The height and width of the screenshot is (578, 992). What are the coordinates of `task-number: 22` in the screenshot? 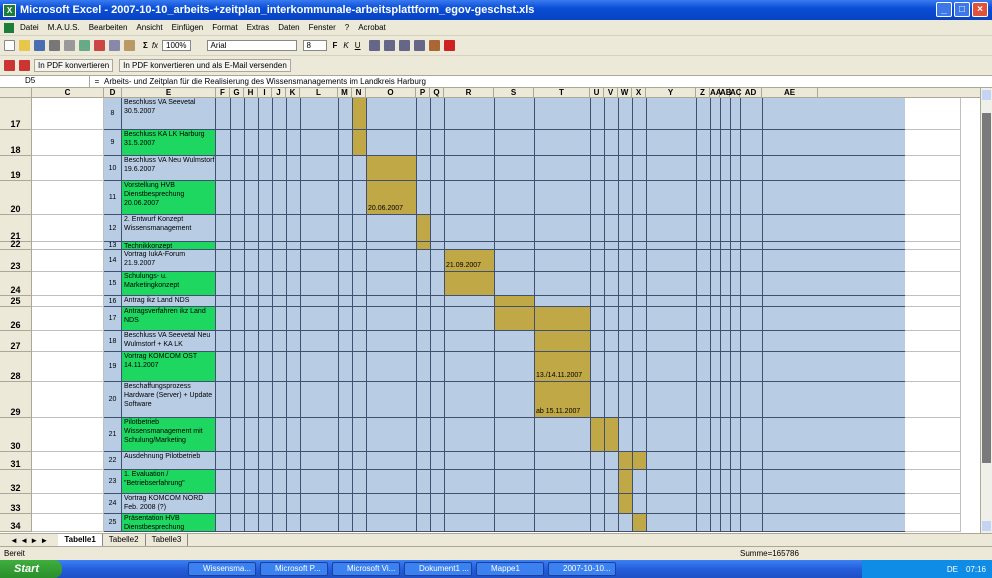 It's located at (113, 461).